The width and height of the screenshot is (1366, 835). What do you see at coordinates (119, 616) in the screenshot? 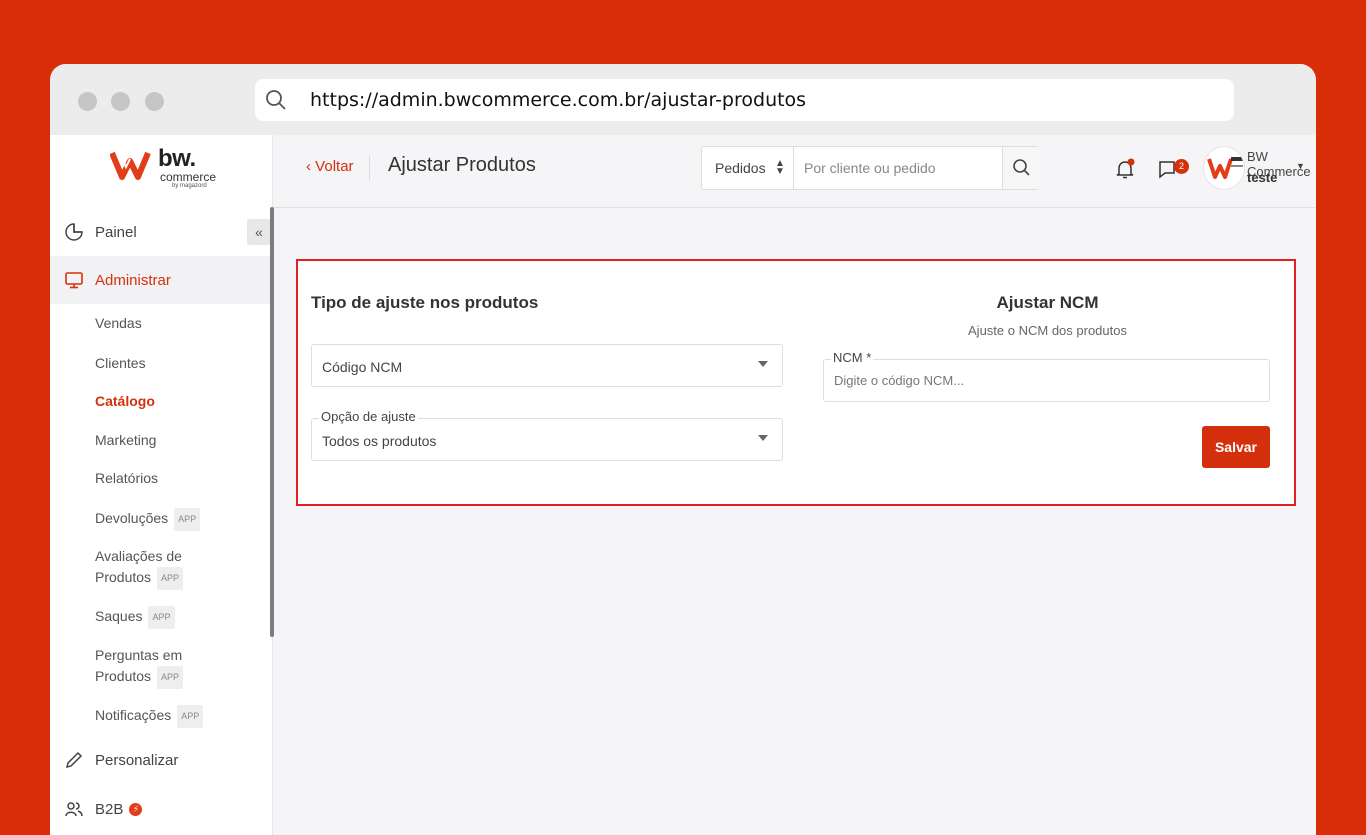
I see `sub-label: Saques` at bounding box center [119, 616].